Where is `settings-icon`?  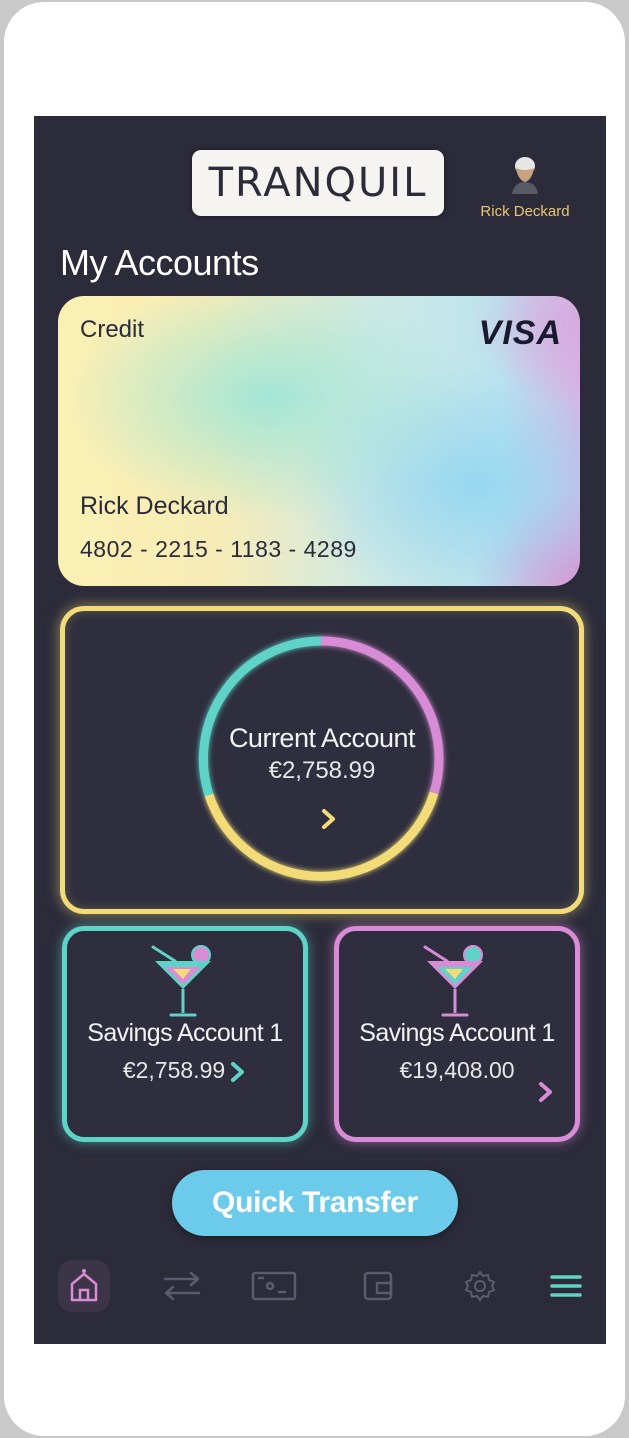 settings-icon is located at coordinates (480, 1286).